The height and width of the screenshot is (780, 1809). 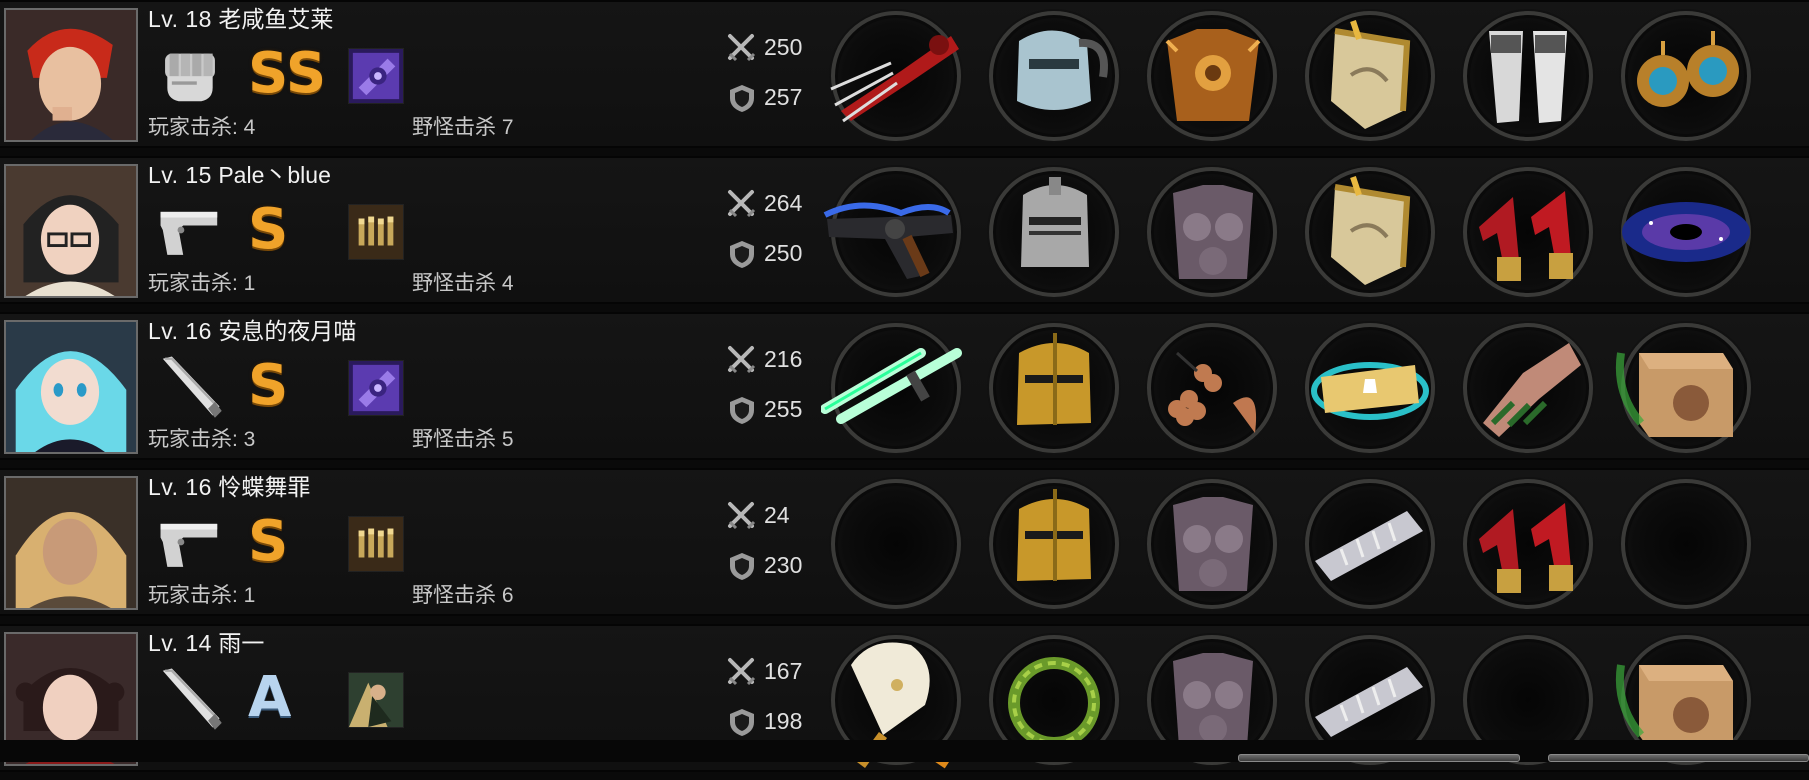 What do you see at coordinates (783, 203) in the screenshot?
I see `attack-value: 264` at bounding box center [783, 203].